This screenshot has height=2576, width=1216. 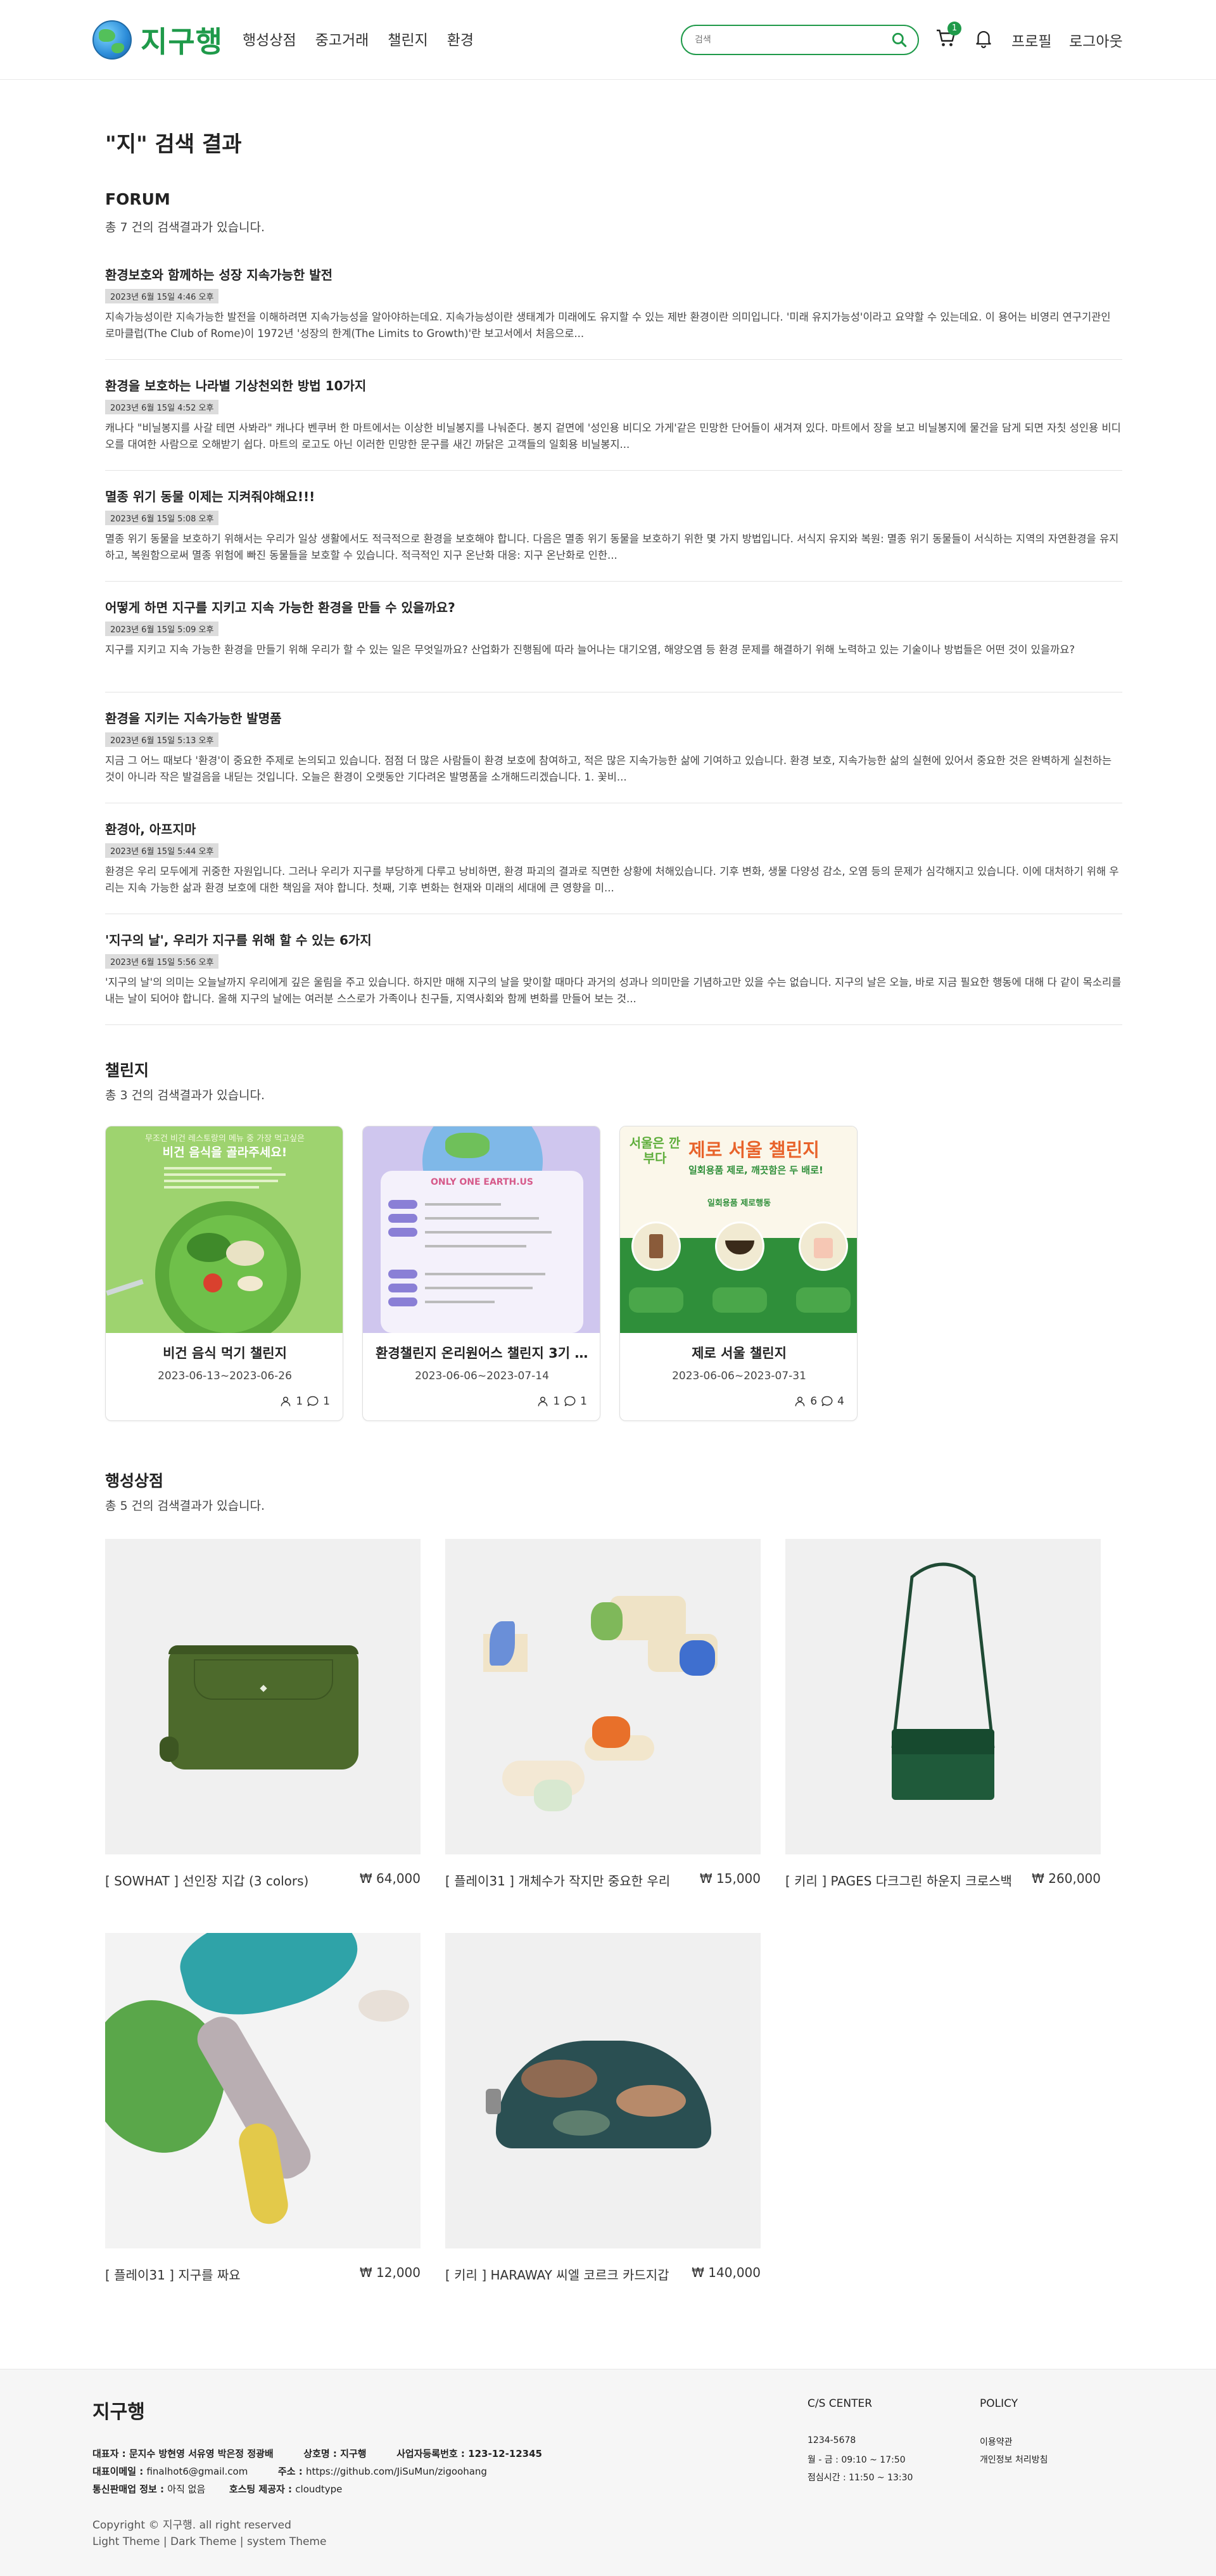 I want to click on ceo-value: 문지수 방현영 서유영 박은정 정광배, so click(x=201, y=2453).